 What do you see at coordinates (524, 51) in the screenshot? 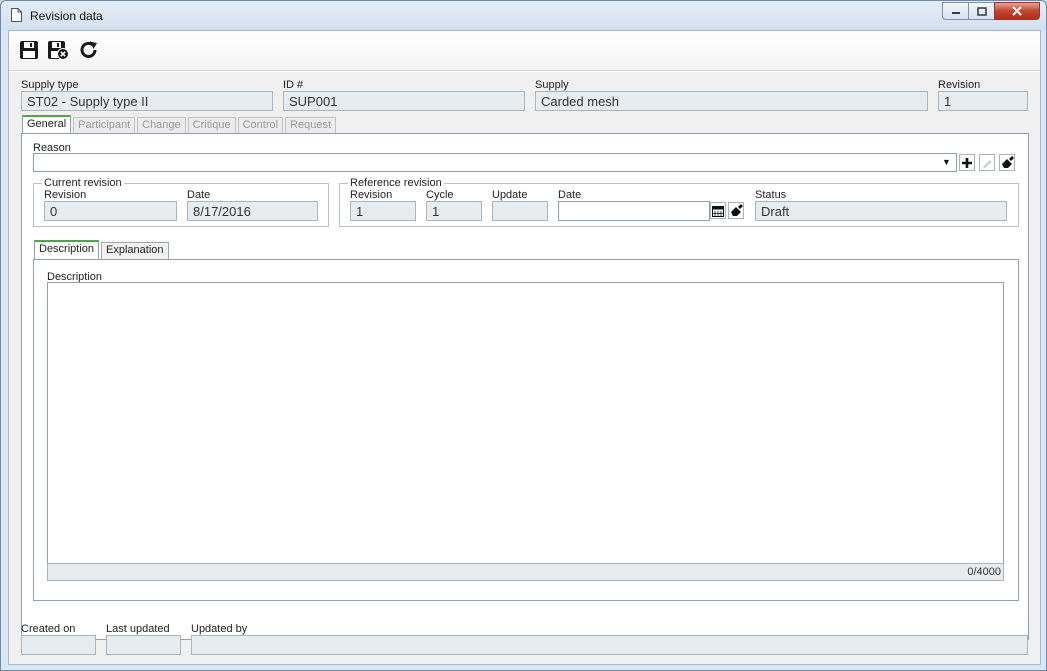
I see `toolbar` at bounding box center [524, 51].